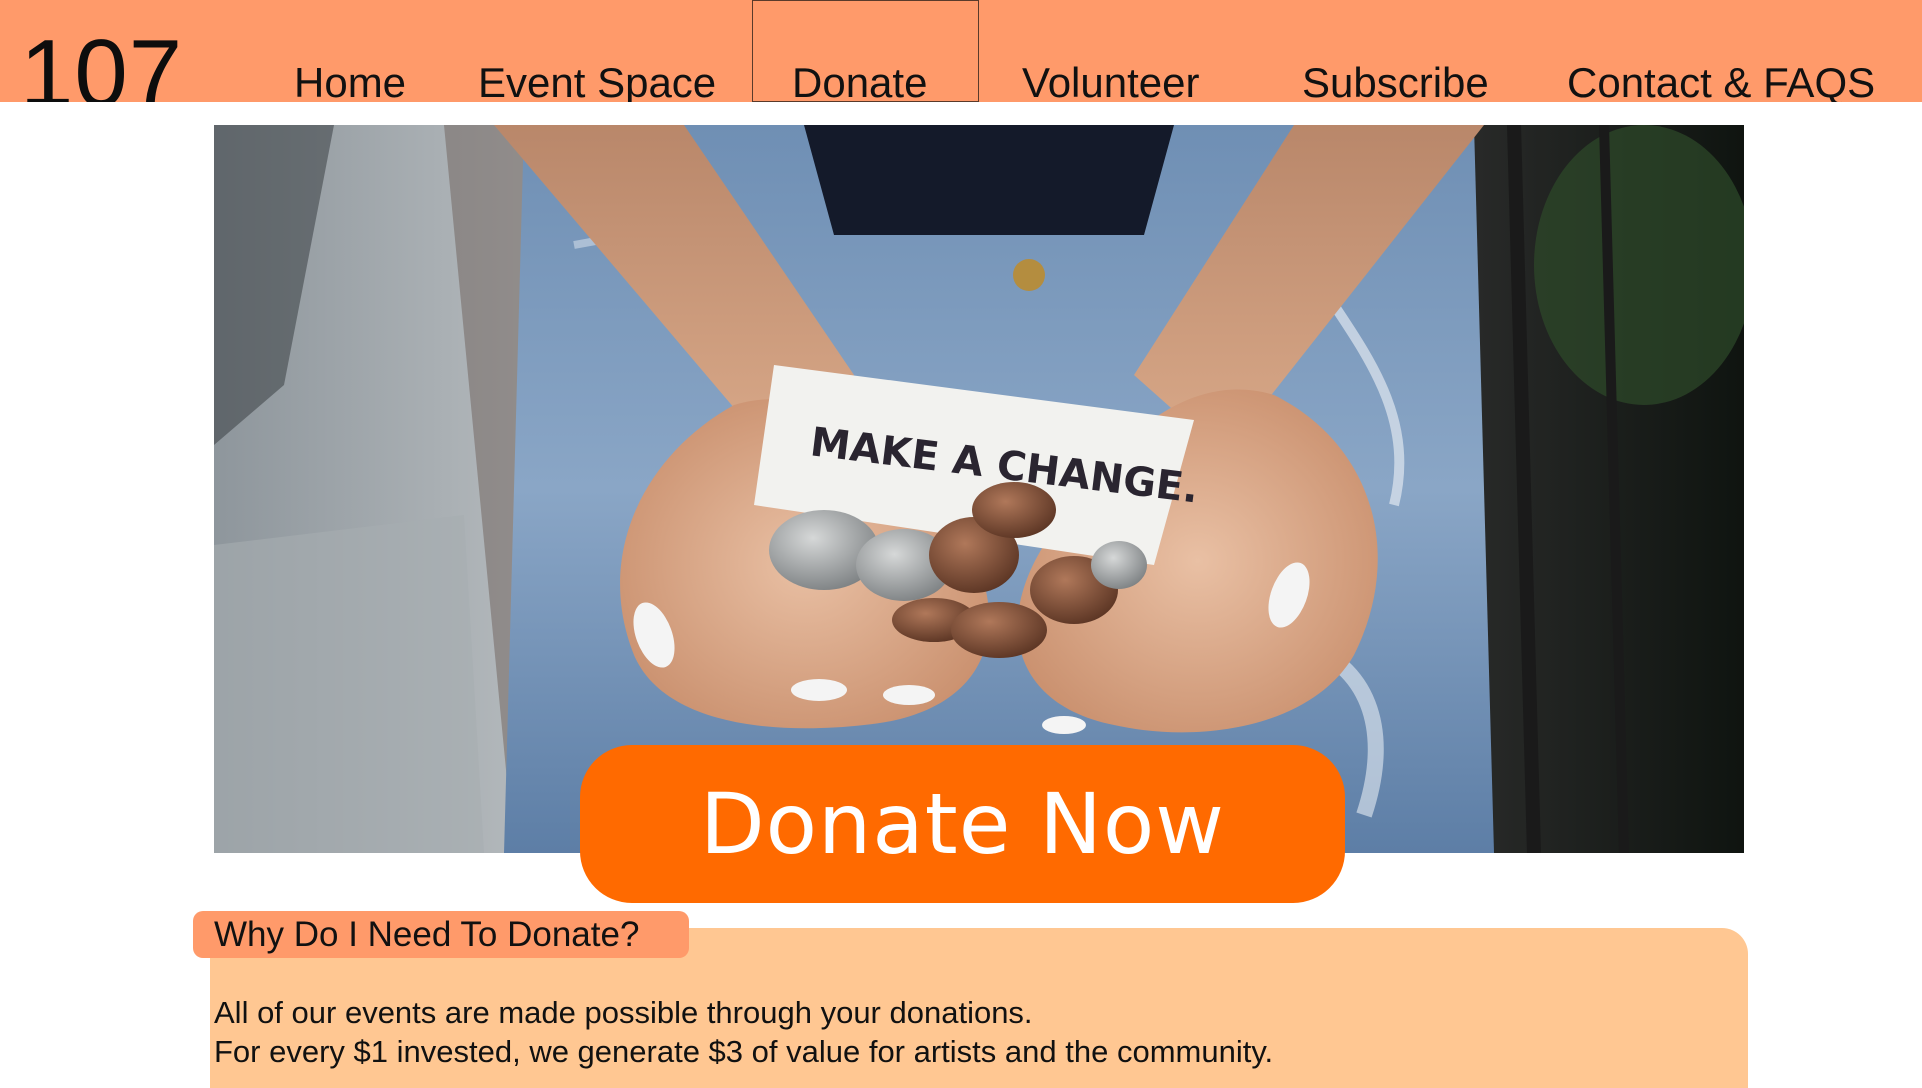  What do you see at coordinates (597, 82) in the screenshot?
I see `nav-item-event-space: Event Space` at bounding box center [597, 82].